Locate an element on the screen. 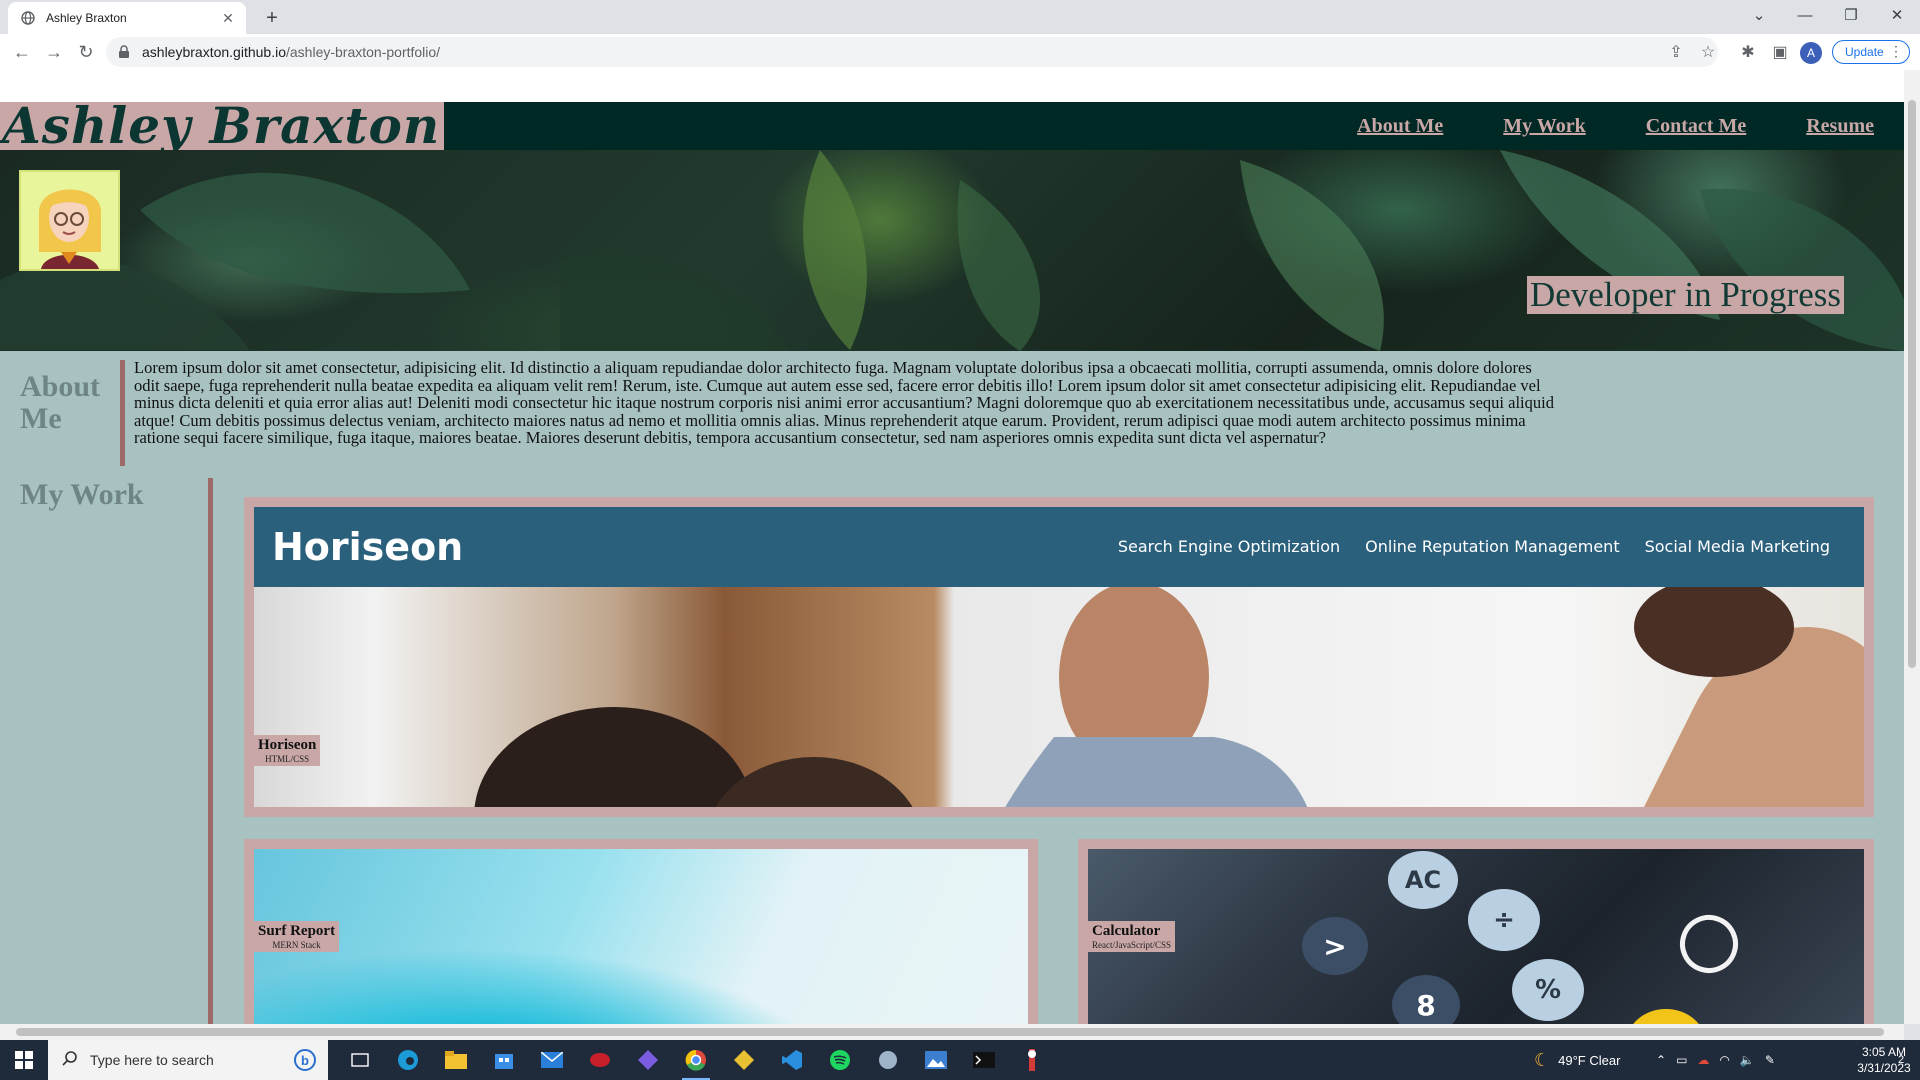 This screenshot has width=1920, height=1080. extensions-icon: ✱ is located at coordinates (1748, 52).